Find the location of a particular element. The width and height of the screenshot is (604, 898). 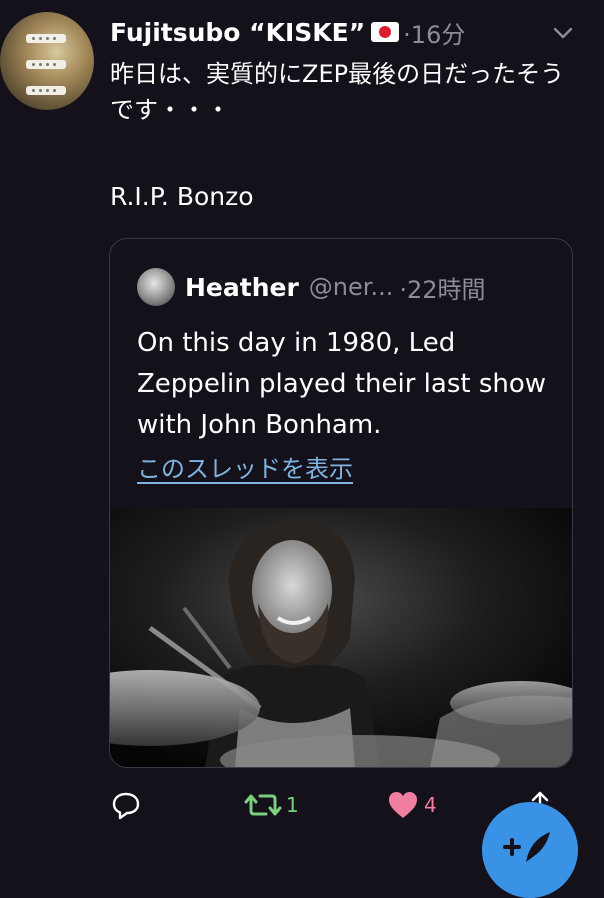

heart-icon is located at coordinates (403, 805).